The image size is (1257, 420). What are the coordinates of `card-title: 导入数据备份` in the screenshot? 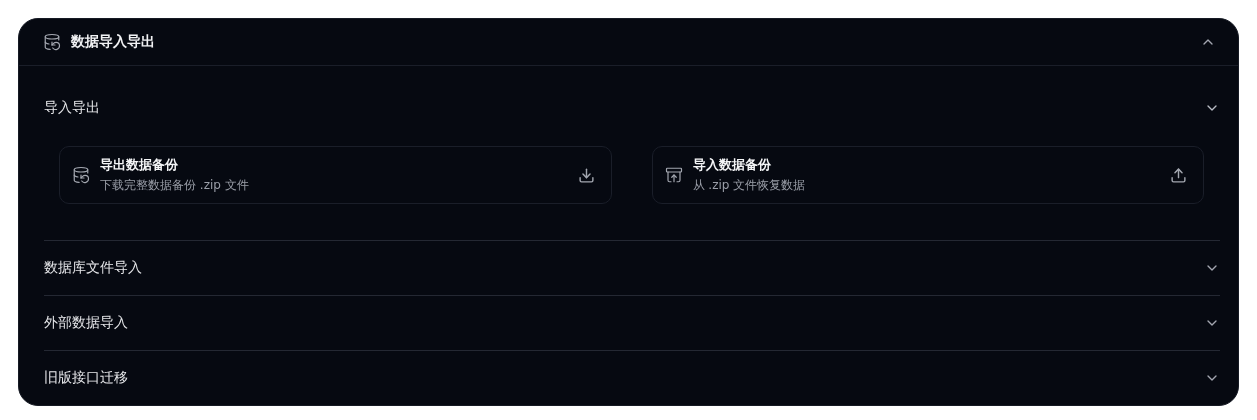 It's located at (732, 165).